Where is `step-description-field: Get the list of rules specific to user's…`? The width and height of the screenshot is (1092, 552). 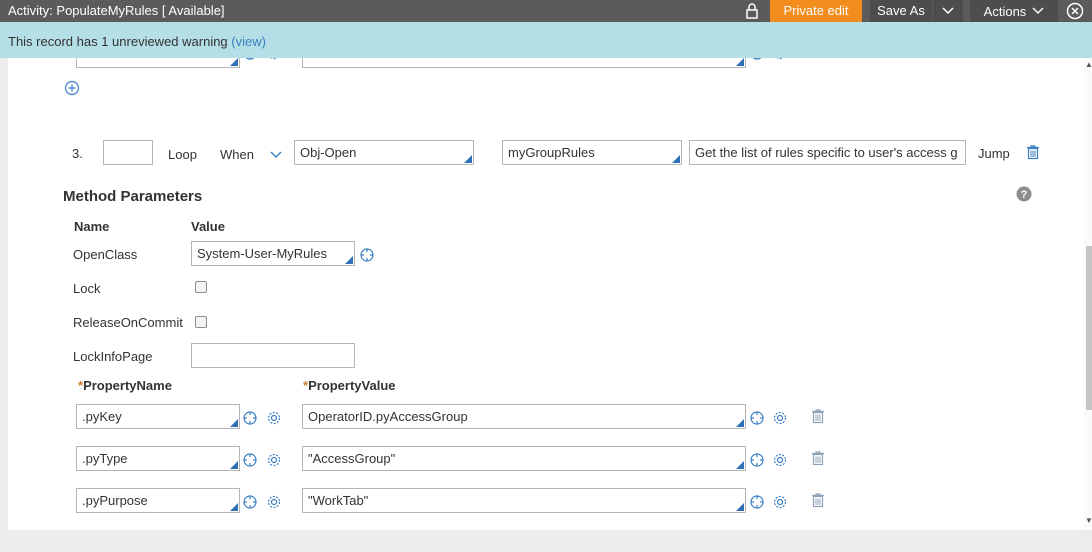
step-description-field: Get the list of rules specific to user's… is located at coordinates (827, 152).